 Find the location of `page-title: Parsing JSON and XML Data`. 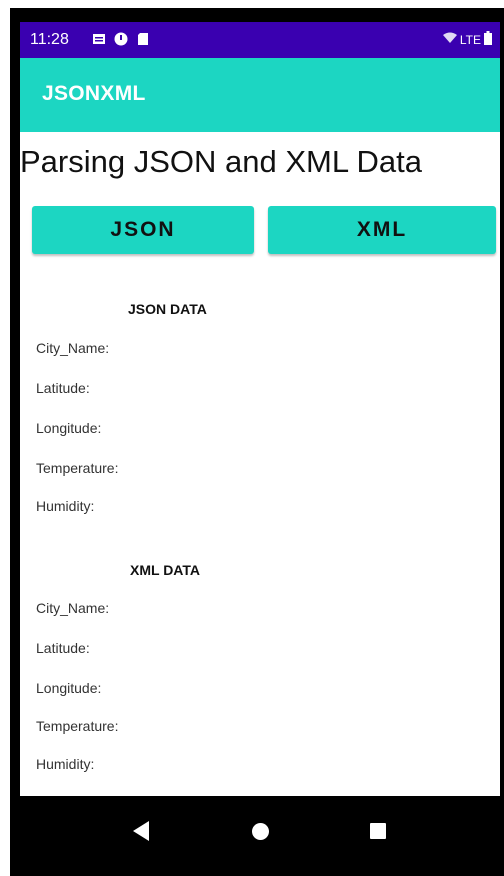

page-title: Parsing JSON and XML Data is located at coordinates (221, 161).